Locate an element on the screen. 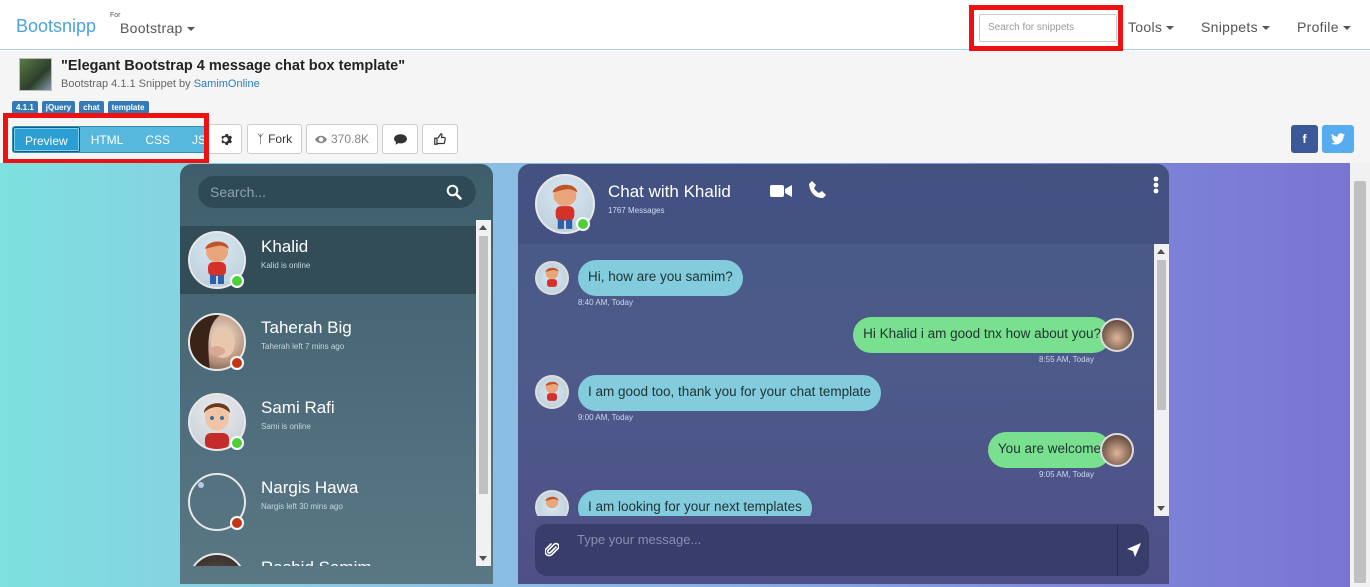 The image size is (1370, 587). contact-status: Kalid is online is located at coordinates (286, 265).